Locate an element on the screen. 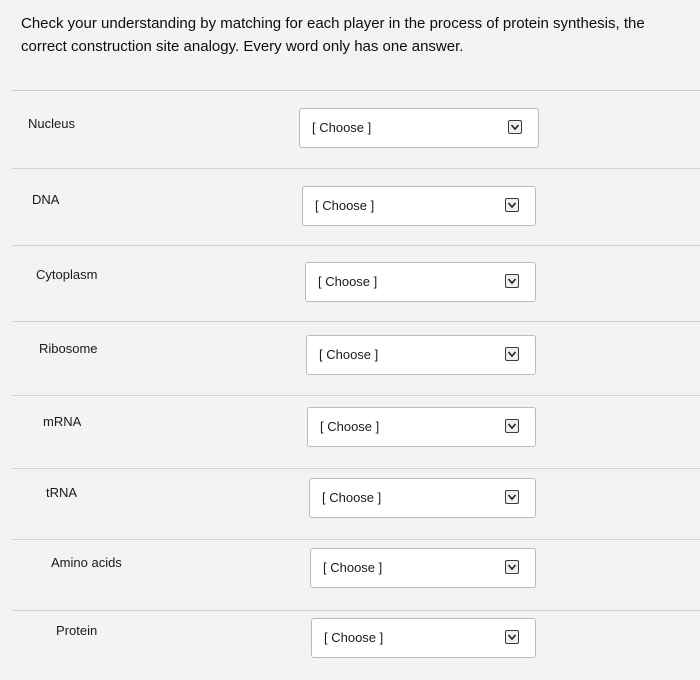 The height and width of the screenshot is (680, 700). term-label: Cytoplasm is located at coordinates (67, 274).